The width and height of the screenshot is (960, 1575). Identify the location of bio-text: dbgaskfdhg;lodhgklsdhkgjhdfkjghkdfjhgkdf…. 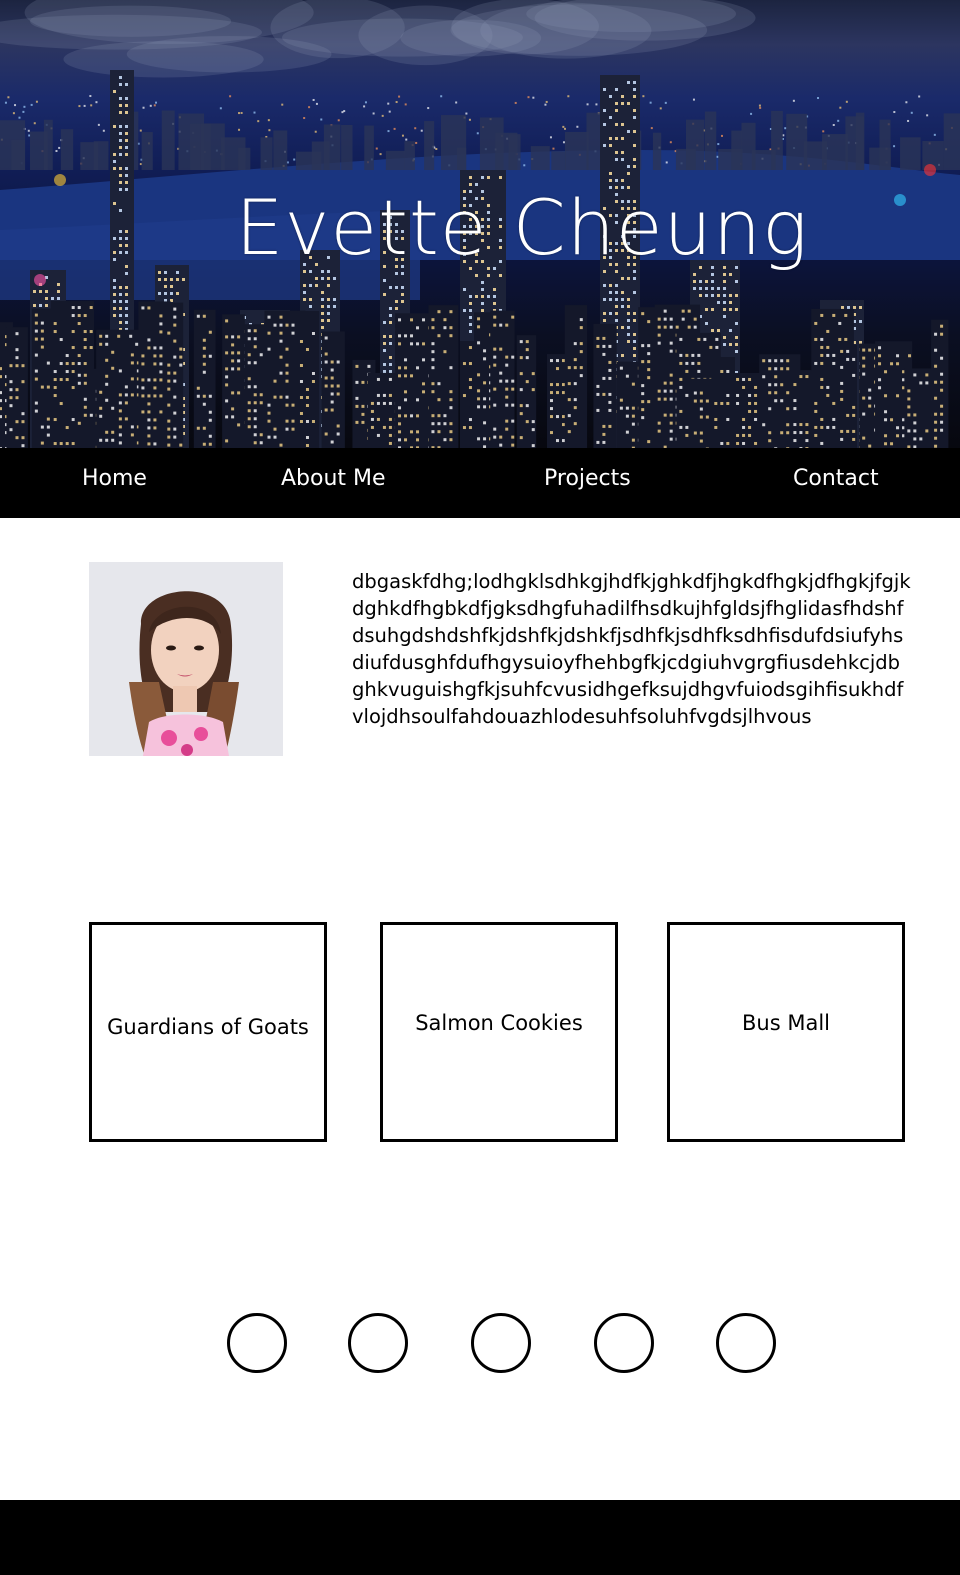
(631, 649).